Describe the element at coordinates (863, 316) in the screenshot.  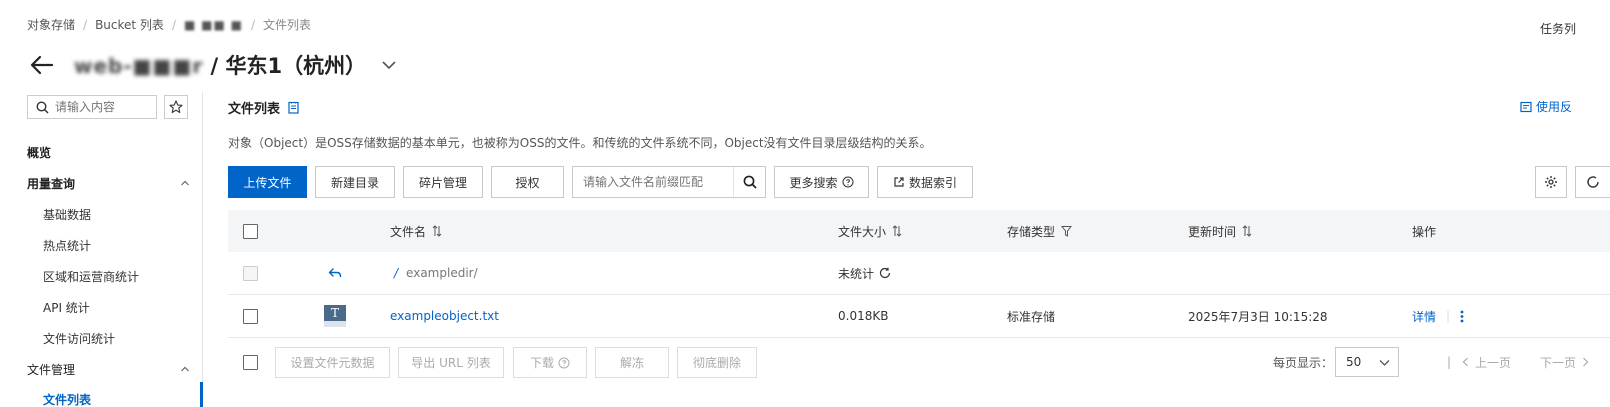
I see `file-size: 0.018KB` at that location.